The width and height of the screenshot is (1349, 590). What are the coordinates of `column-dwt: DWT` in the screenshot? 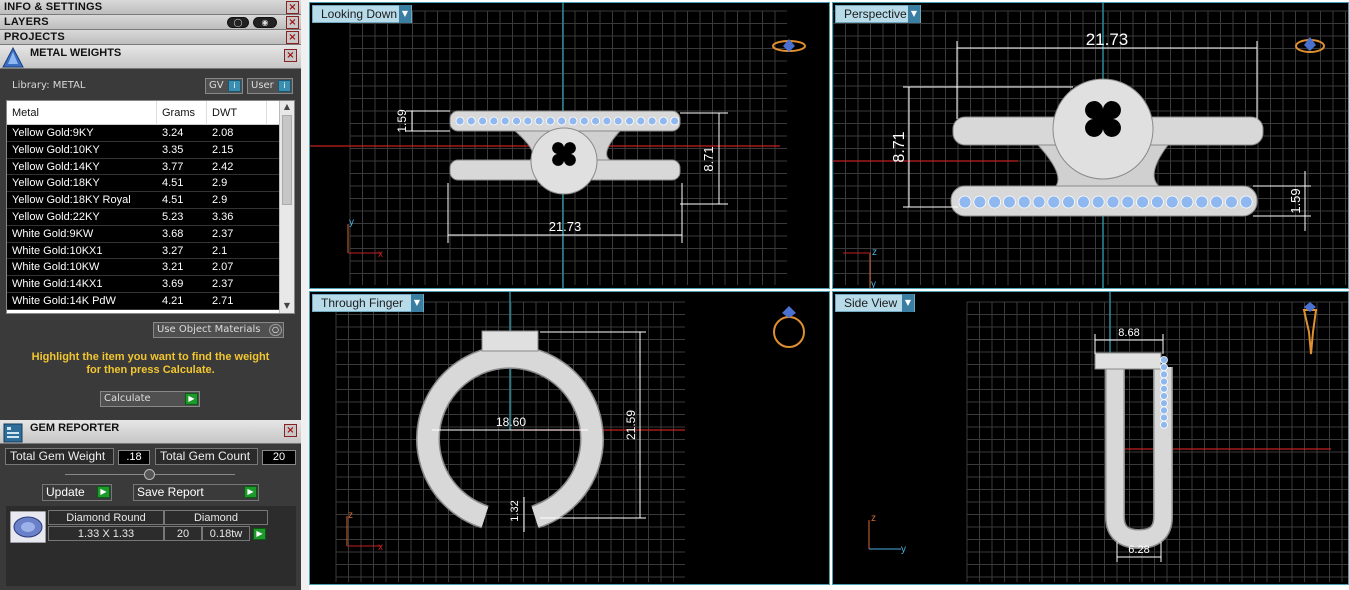 It's located at (237, 113).